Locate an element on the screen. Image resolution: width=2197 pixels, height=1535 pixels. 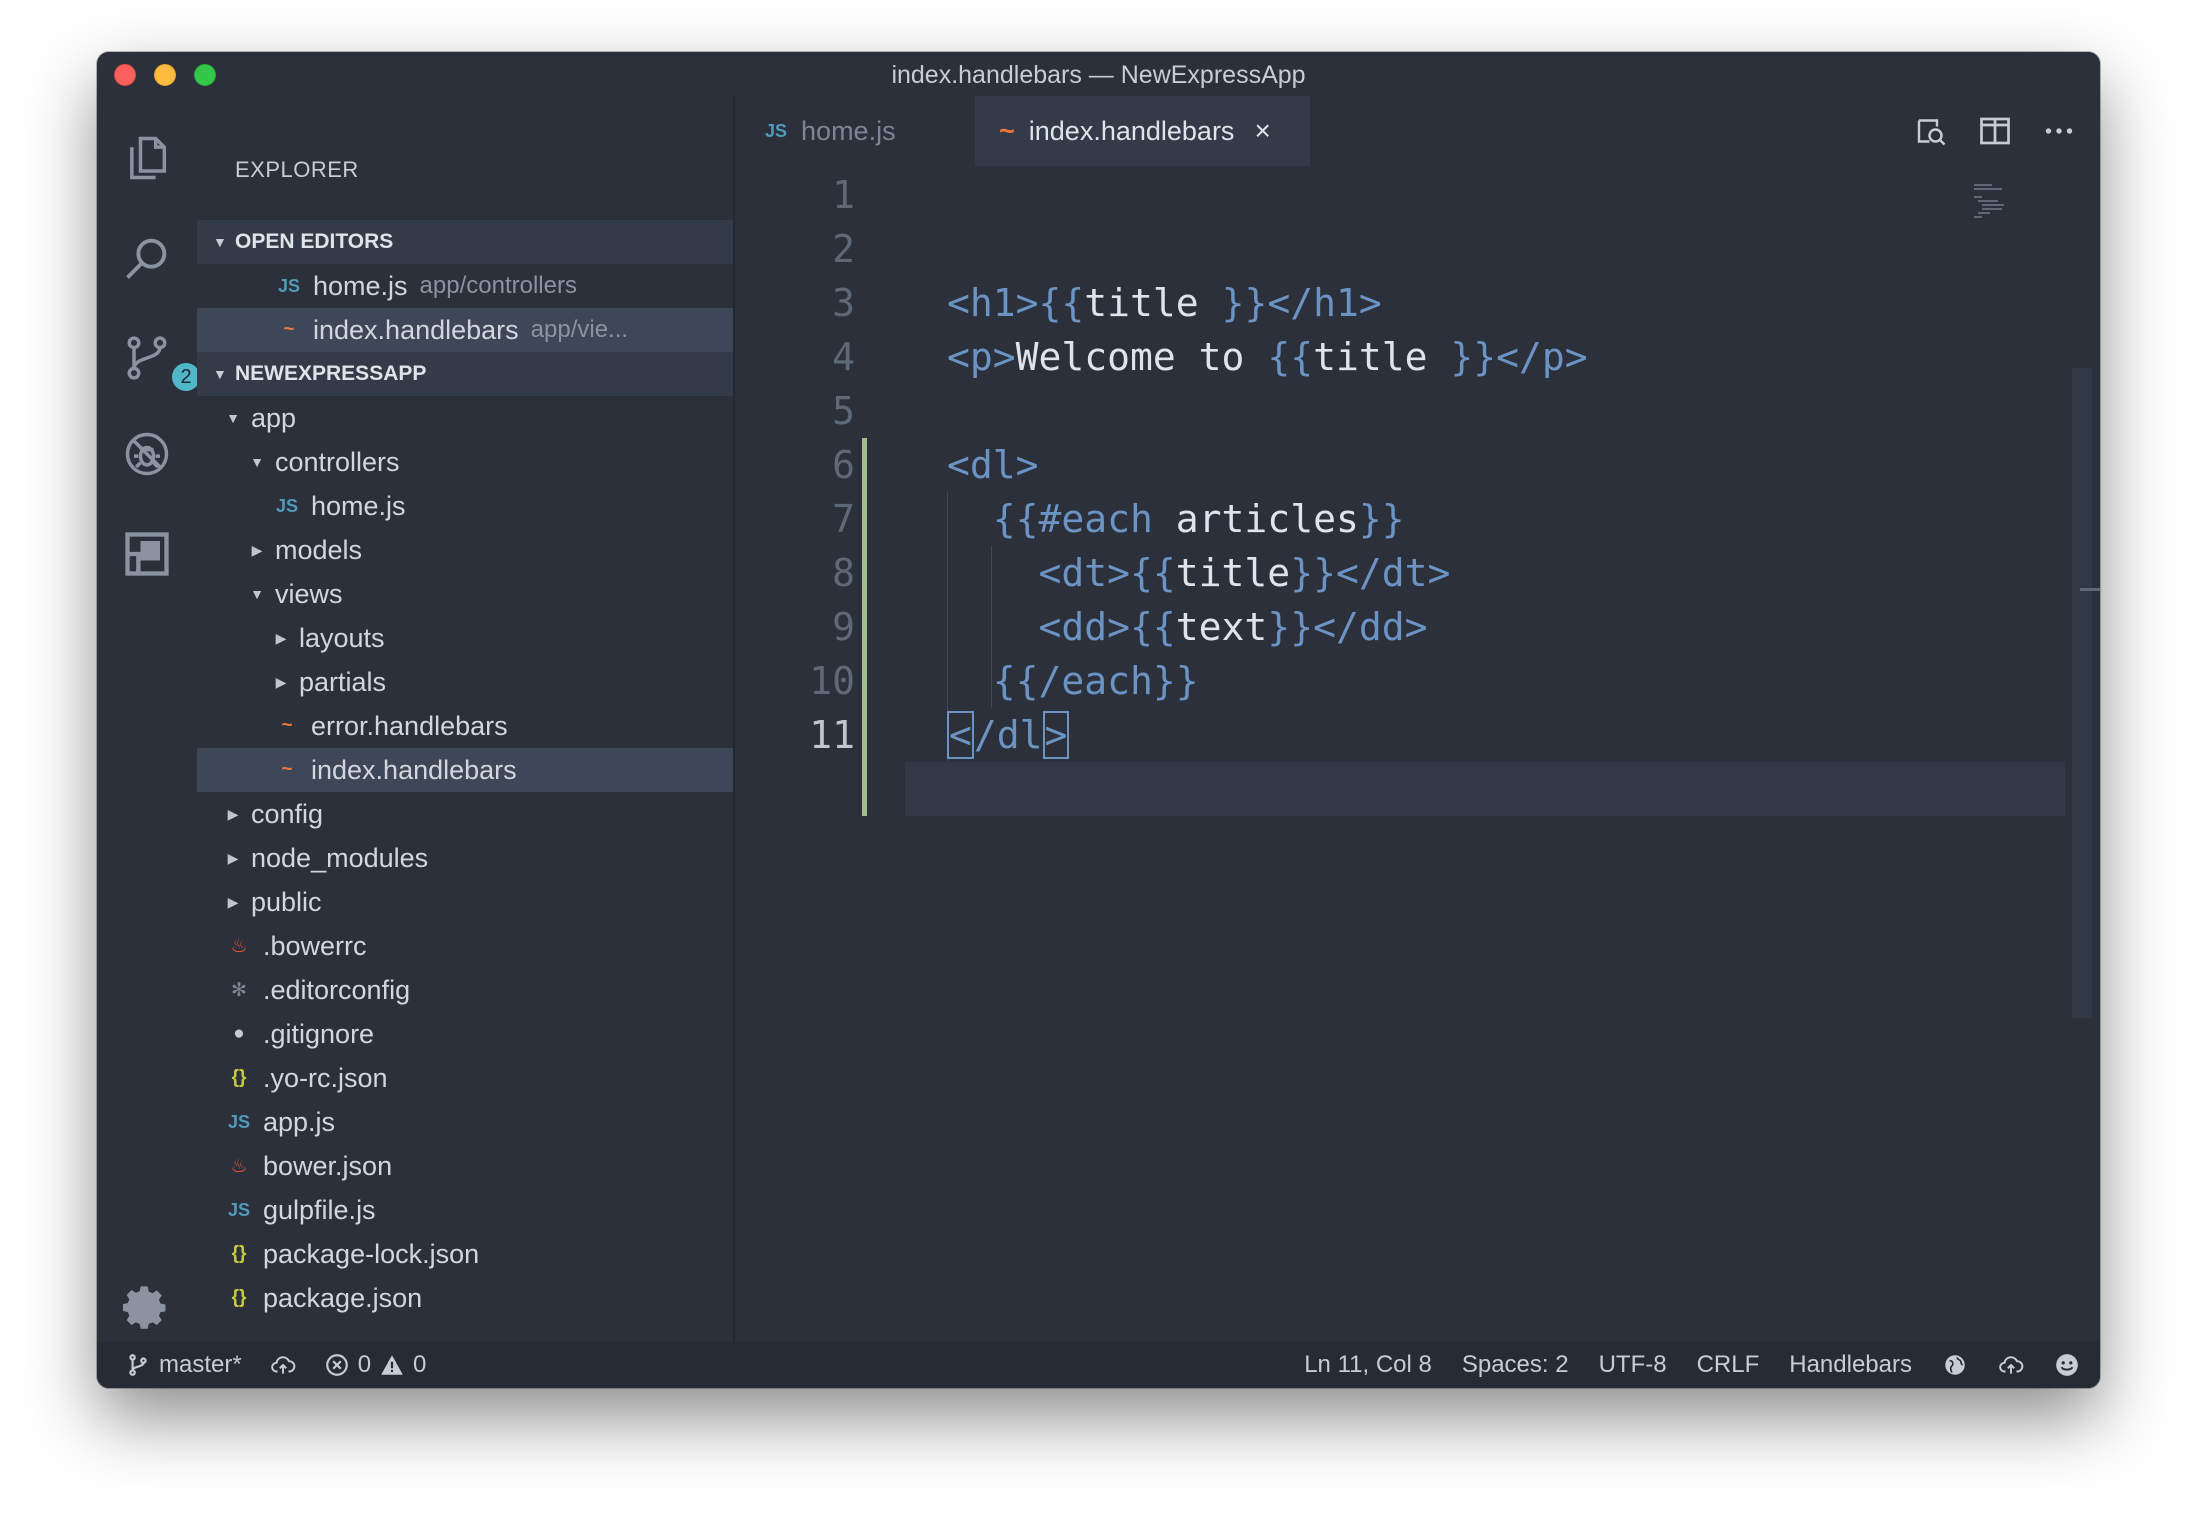
tree-folder: ▶ node_modules is located at coordinates (465, 858).